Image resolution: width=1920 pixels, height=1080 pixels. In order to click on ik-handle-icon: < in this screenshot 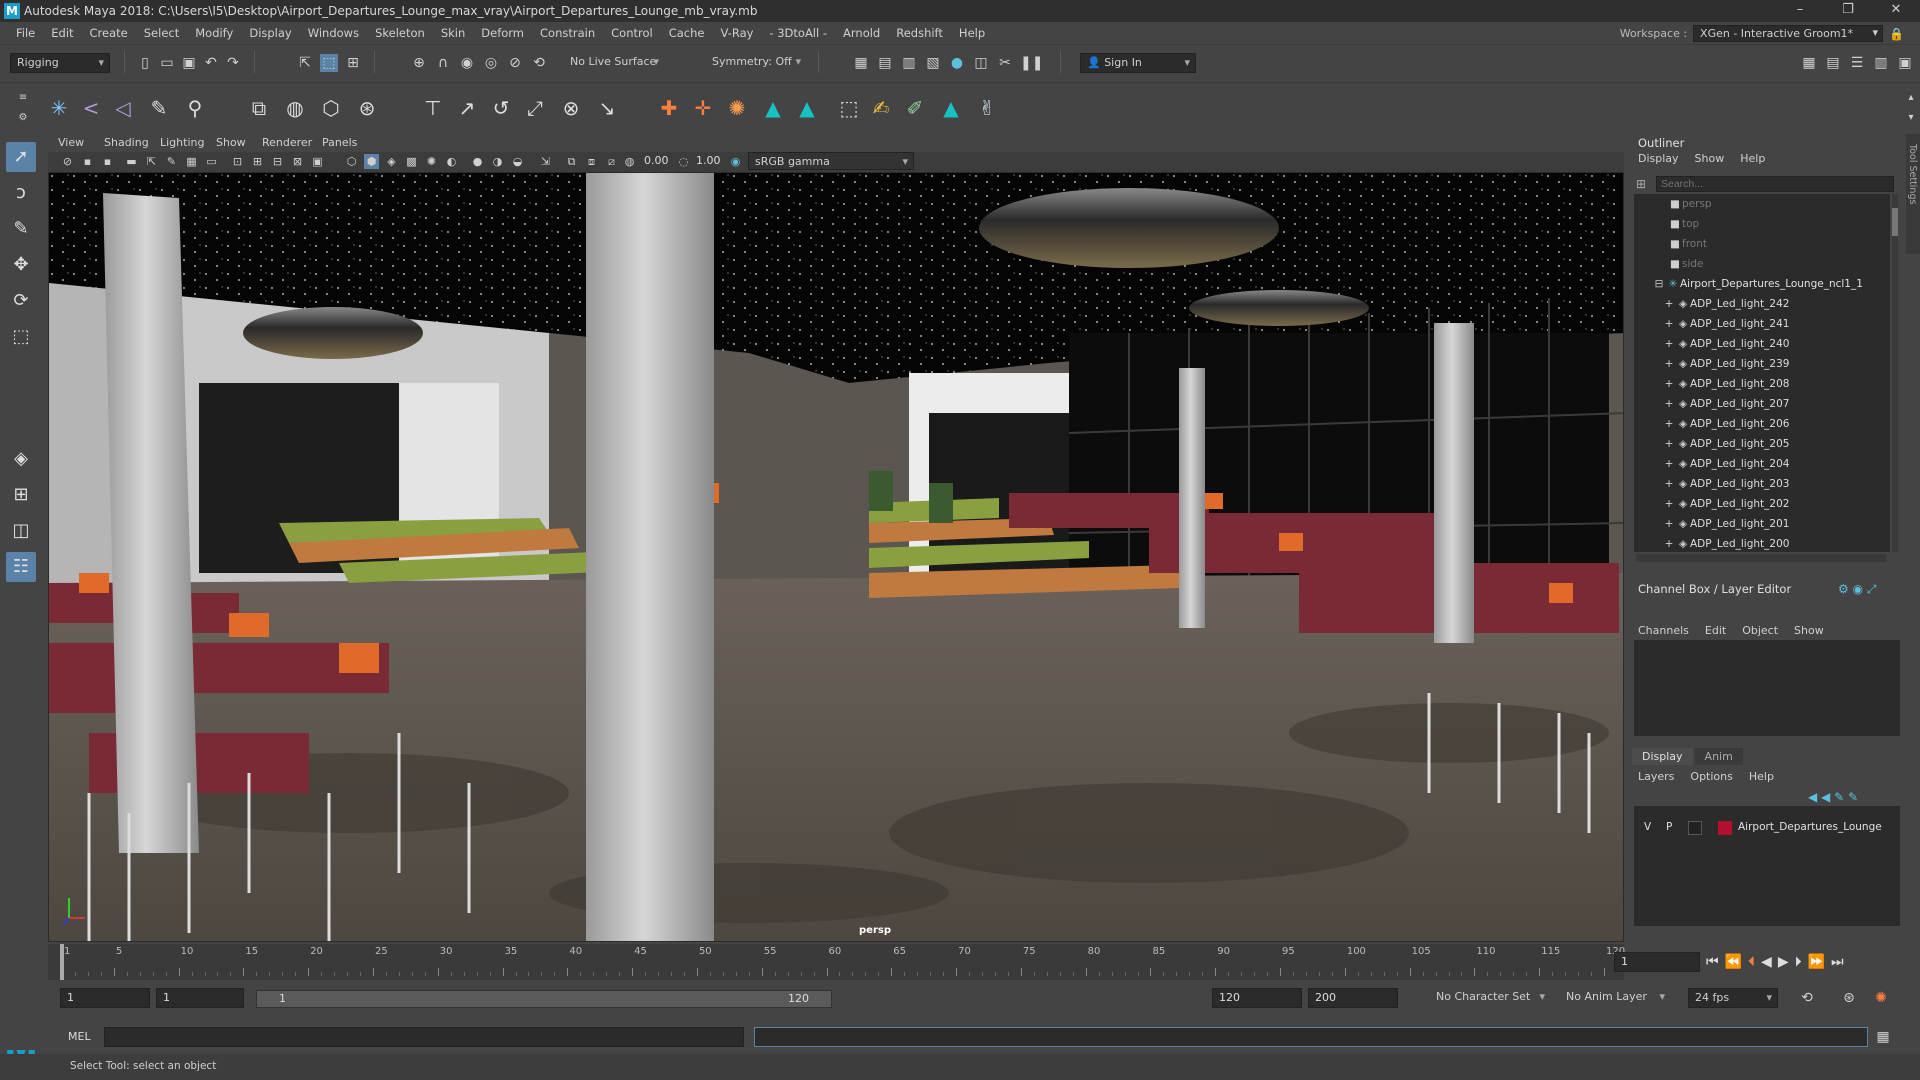, I will do `click(91, 108)`.